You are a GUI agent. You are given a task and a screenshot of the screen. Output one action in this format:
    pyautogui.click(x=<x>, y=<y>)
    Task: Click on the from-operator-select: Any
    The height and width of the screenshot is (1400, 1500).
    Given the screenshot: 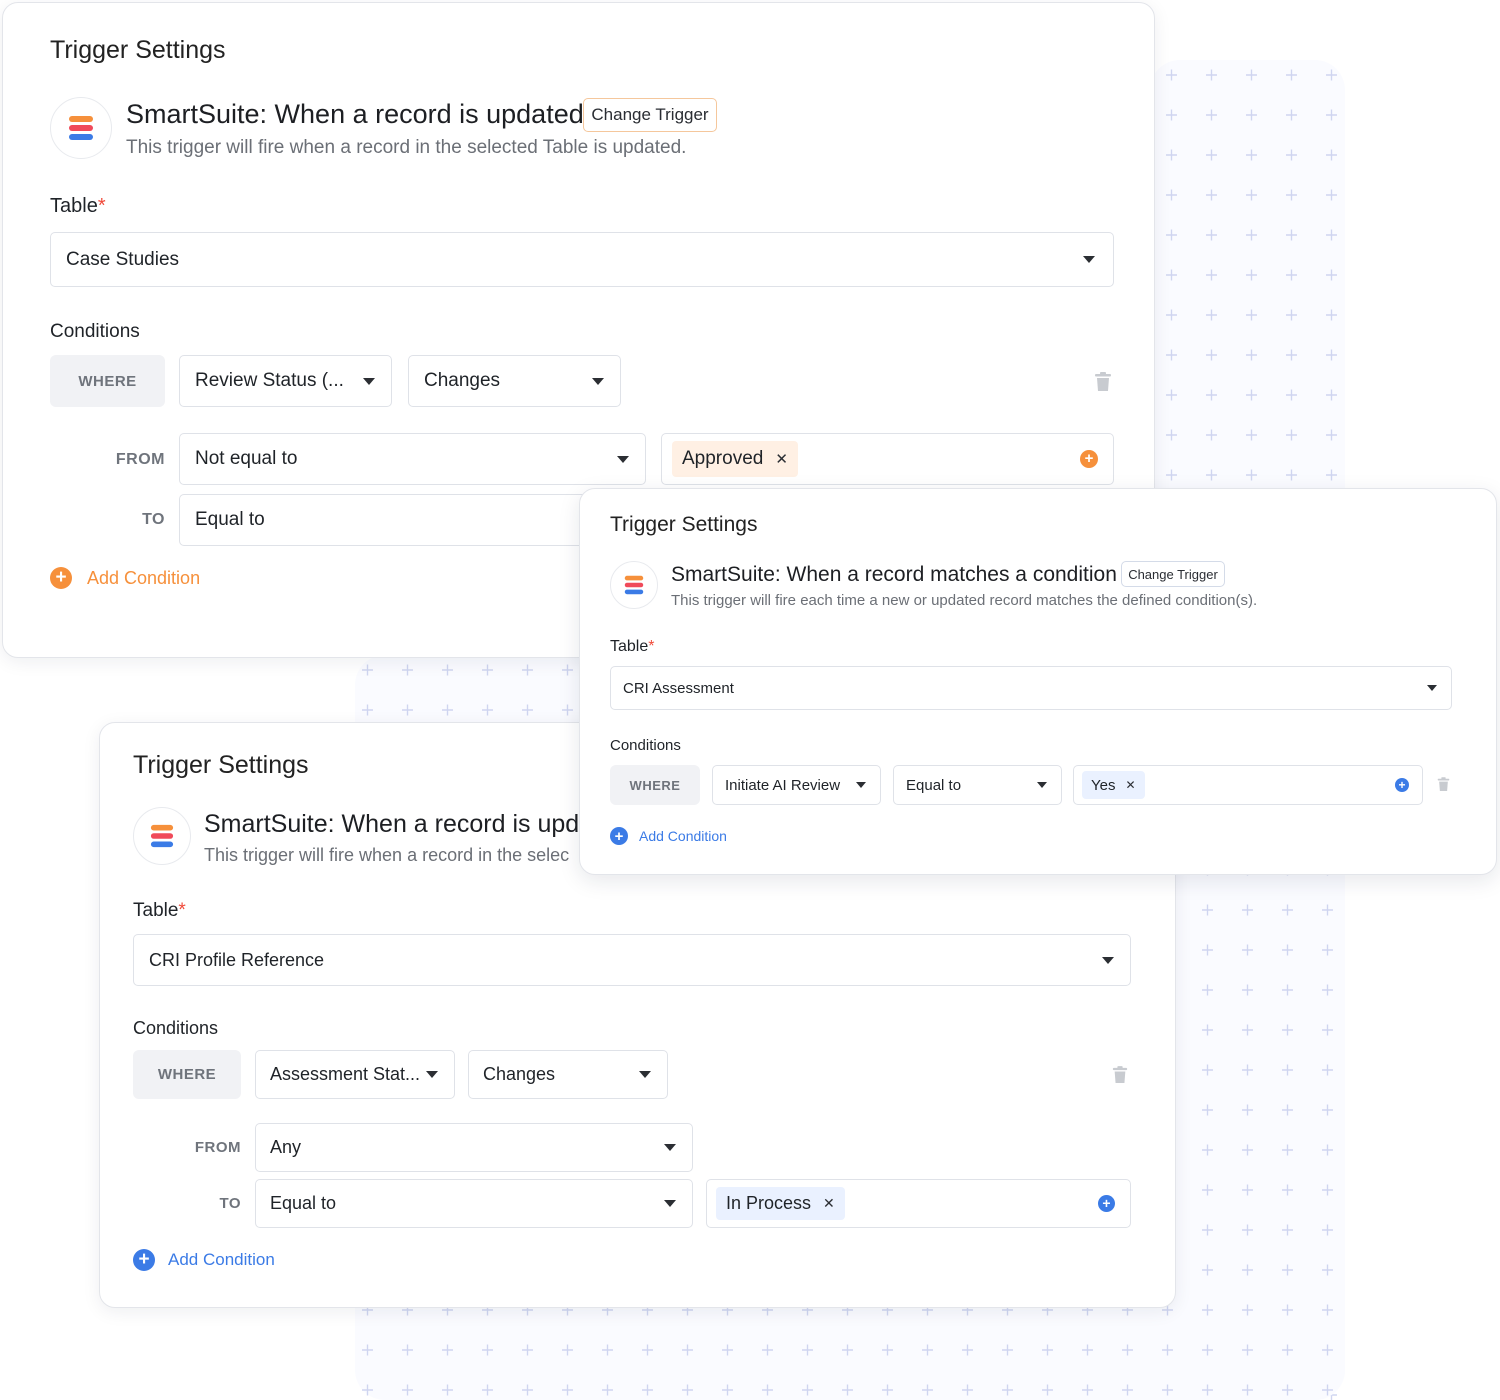 What is the action you would take?
    pyautogui.click(x=474, y=1147)
    